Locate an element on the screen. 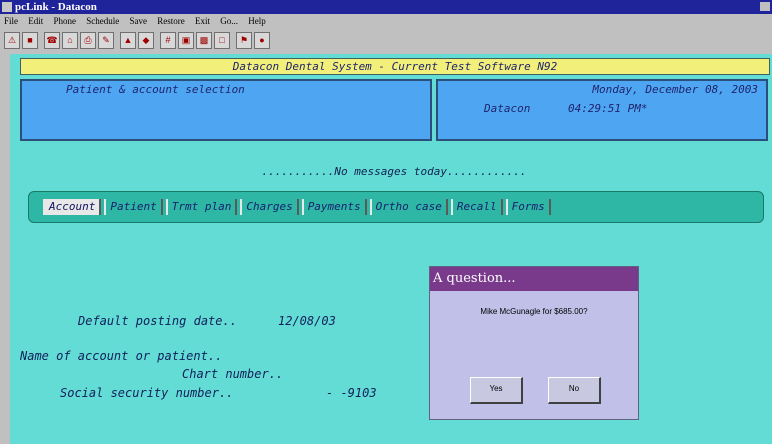 The width and height of the screenshot is (772, 444). phone-icon: ☎ is located at coordinates (52, 40).